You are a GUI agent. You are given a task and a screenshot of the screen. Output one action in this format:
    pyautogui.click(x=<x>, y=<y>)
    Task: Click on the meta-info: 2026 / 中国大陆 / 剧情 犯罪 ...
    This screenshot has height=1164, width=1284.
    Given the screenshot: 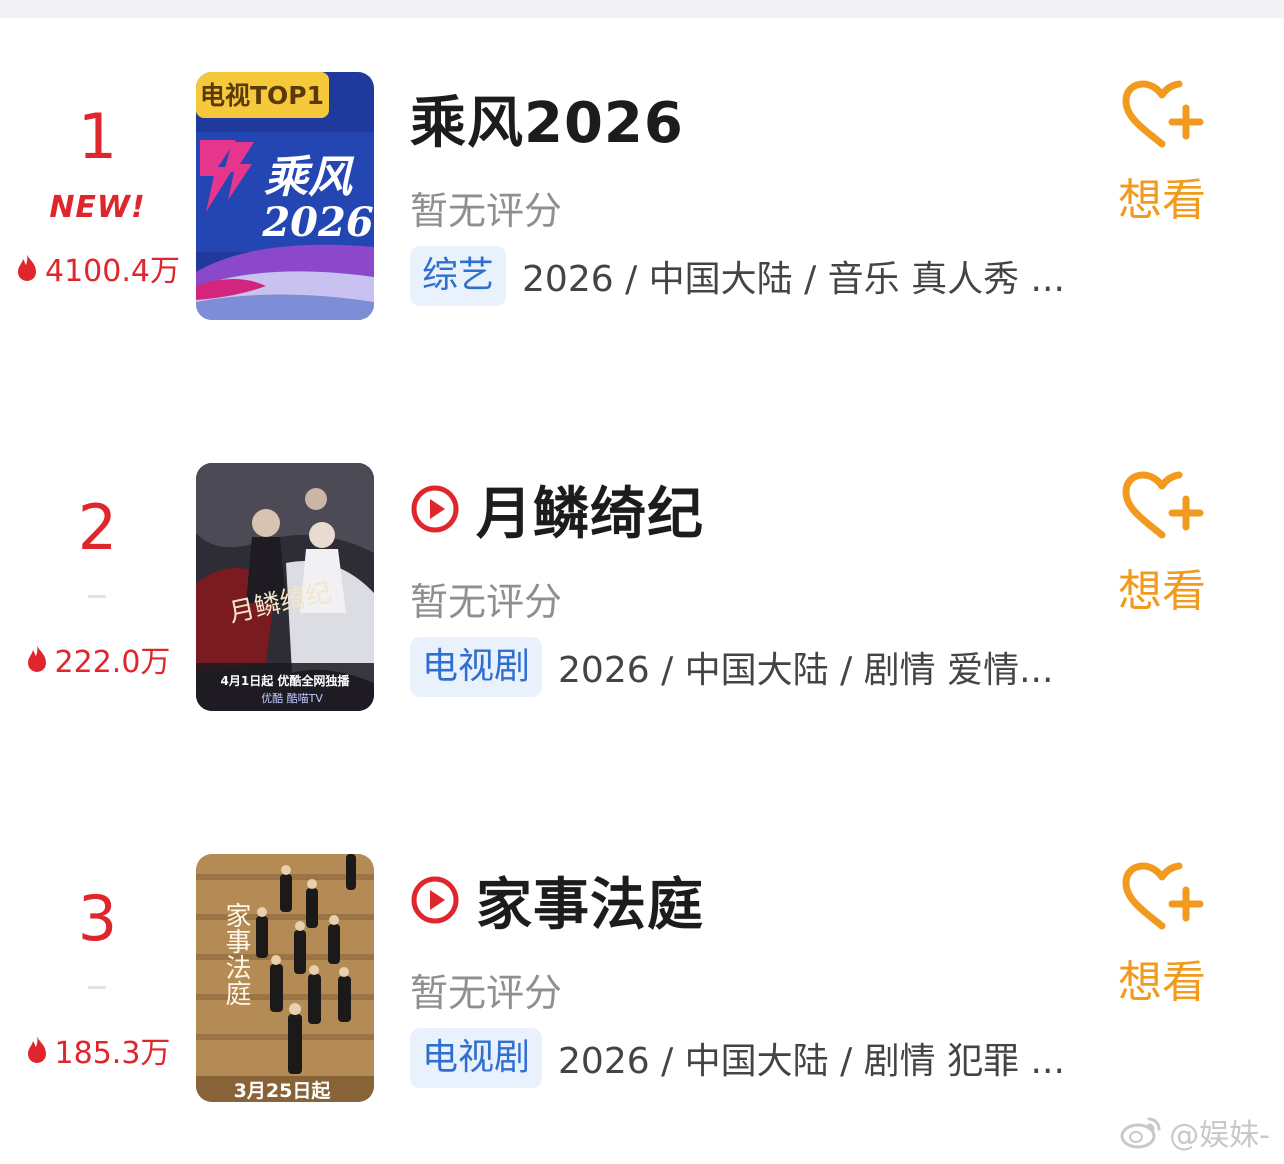 What is the action you would take?
    pyautogui.click(x=811, y=1061)
    